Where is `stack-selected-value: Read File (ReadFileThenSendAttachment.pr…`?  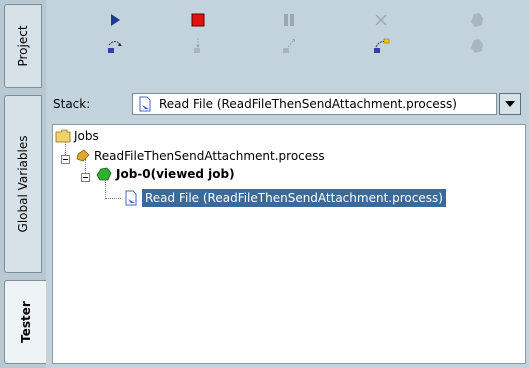 stack-selected-value: Read File (ReadFileThenSendAttachment.pr… is located at coordinates (308, 104).